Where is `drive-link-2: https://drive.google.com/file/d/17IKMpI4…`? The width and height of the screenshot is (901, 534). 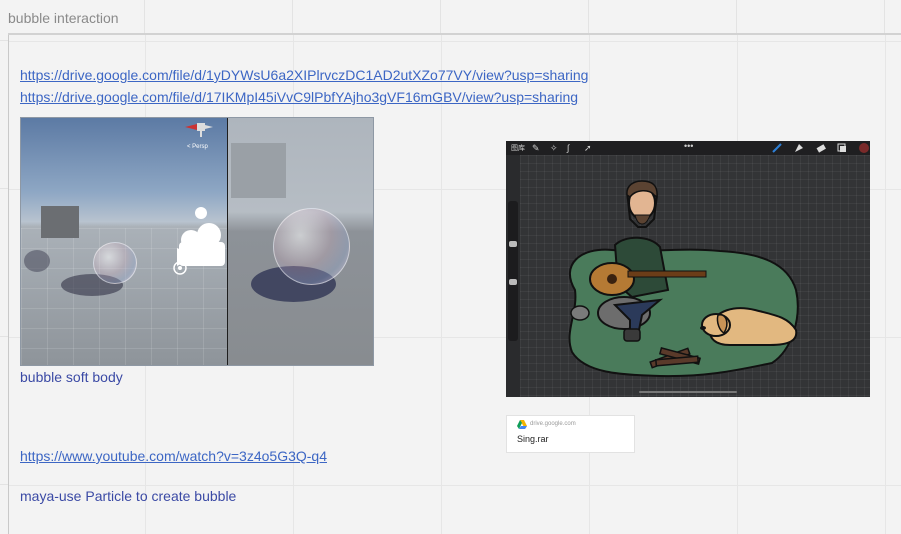
drive-link-2: https://drive.google.com/file/d/17IKMpI4… is located at coordinates (299, 97).